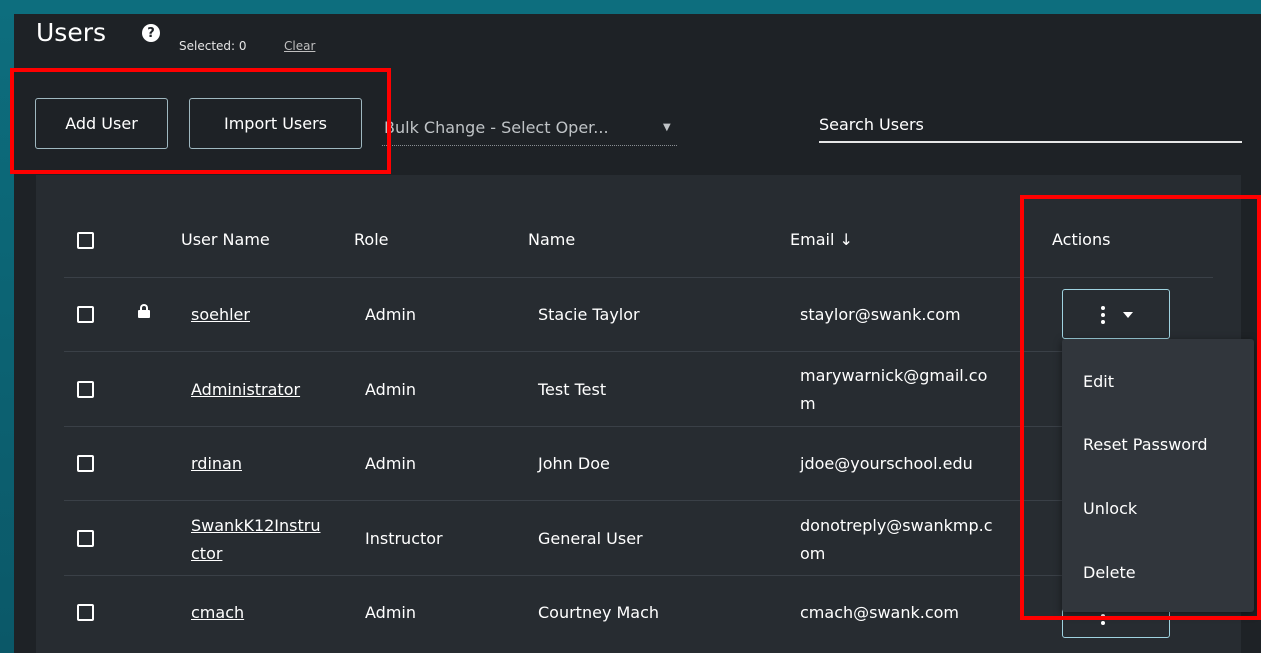  I want to click on username-link: cmach, so click(217, 612).